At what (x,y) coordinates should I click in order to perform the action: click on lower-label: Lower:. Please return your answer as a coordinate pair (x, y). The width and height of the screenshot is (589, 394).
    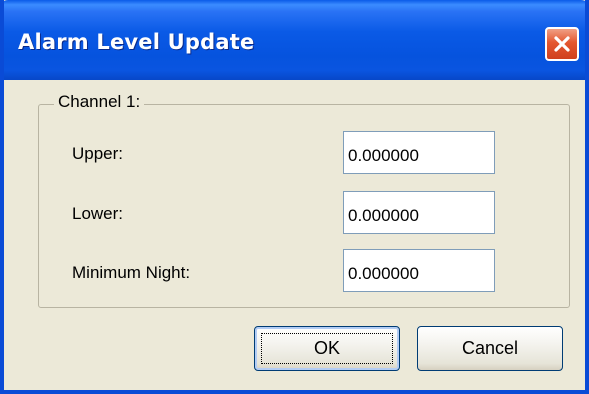
    Looking at the image, I should click on (98, 213).